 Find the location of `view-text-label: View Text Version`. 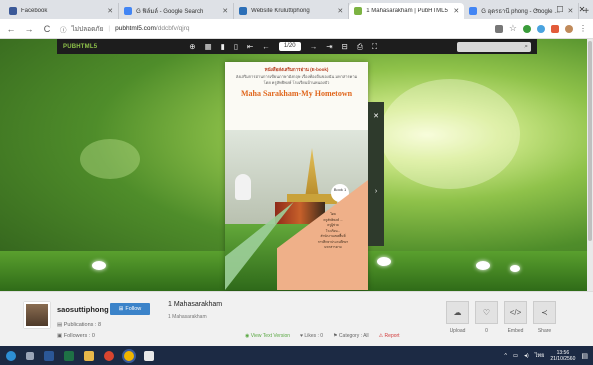

view-text-label: View Text Version is located at coordinates (270, 336).